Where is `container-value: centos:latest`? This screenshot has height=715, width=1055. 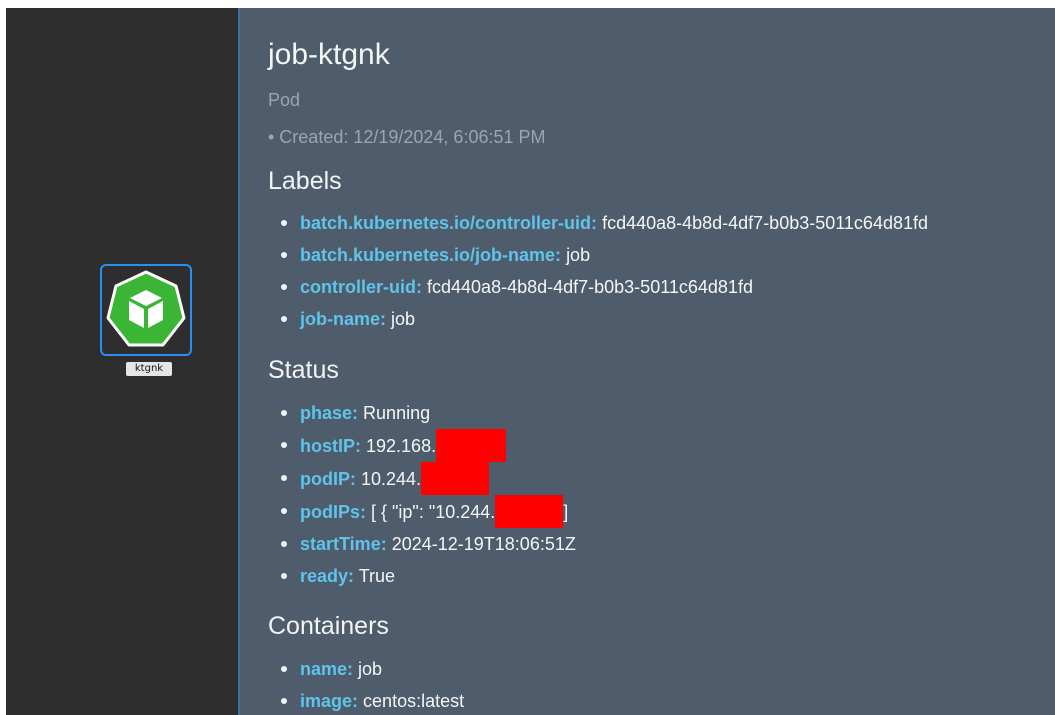 container-value: centos:latest is located at coordinates (414, 701).